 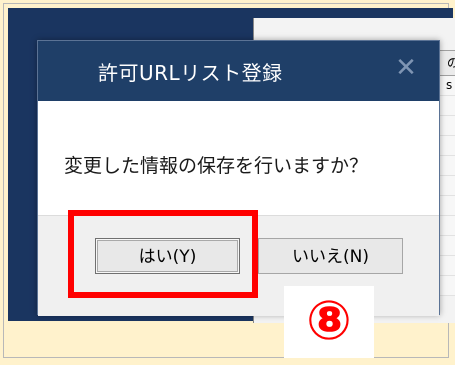 What do you see at coordinates (449, 85) in the screenshot?
I see `background-row-text: s` at bounding box center [449, 85].